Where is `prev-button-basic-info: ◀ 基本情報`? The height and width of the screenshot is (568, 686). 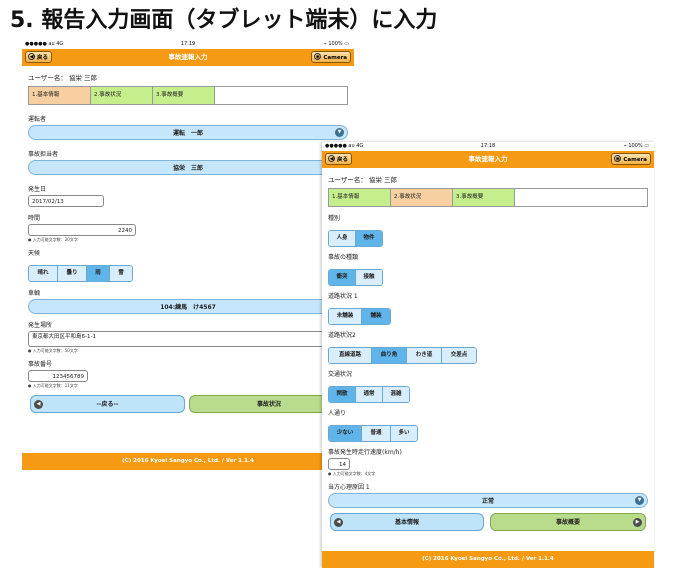
prev-button-basic-info: ◀ 基本情報 is located at coordinates (407, 522).